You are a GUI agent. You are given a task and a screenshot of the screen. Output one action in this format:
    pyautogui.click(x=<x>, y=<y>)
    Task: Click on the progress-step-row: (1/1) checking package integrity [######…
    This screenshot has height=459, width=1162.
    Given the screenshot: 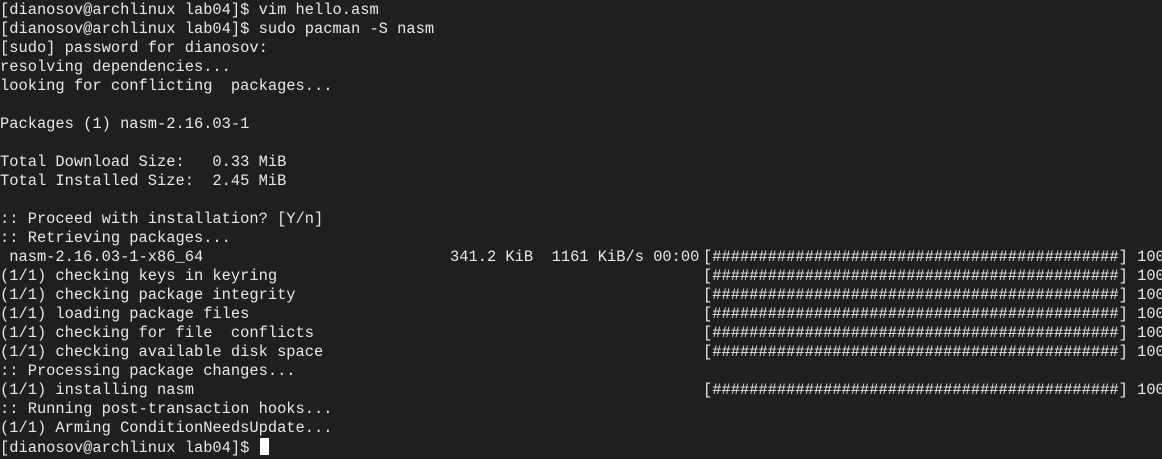 What is the action you would take?
    pyautogui.click(x=581, y=295)
    